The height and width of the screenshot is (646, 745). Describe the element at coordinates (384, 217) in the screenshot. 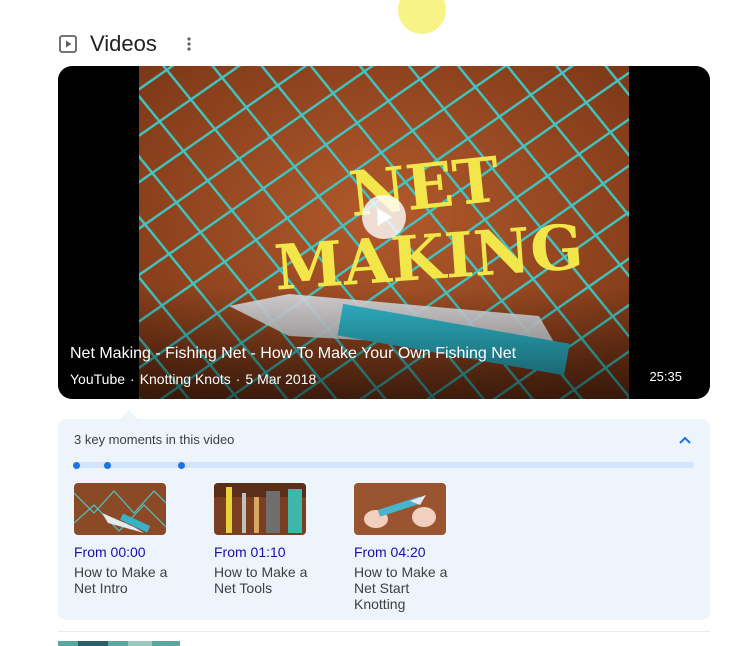

I see `play-icon` at that location.